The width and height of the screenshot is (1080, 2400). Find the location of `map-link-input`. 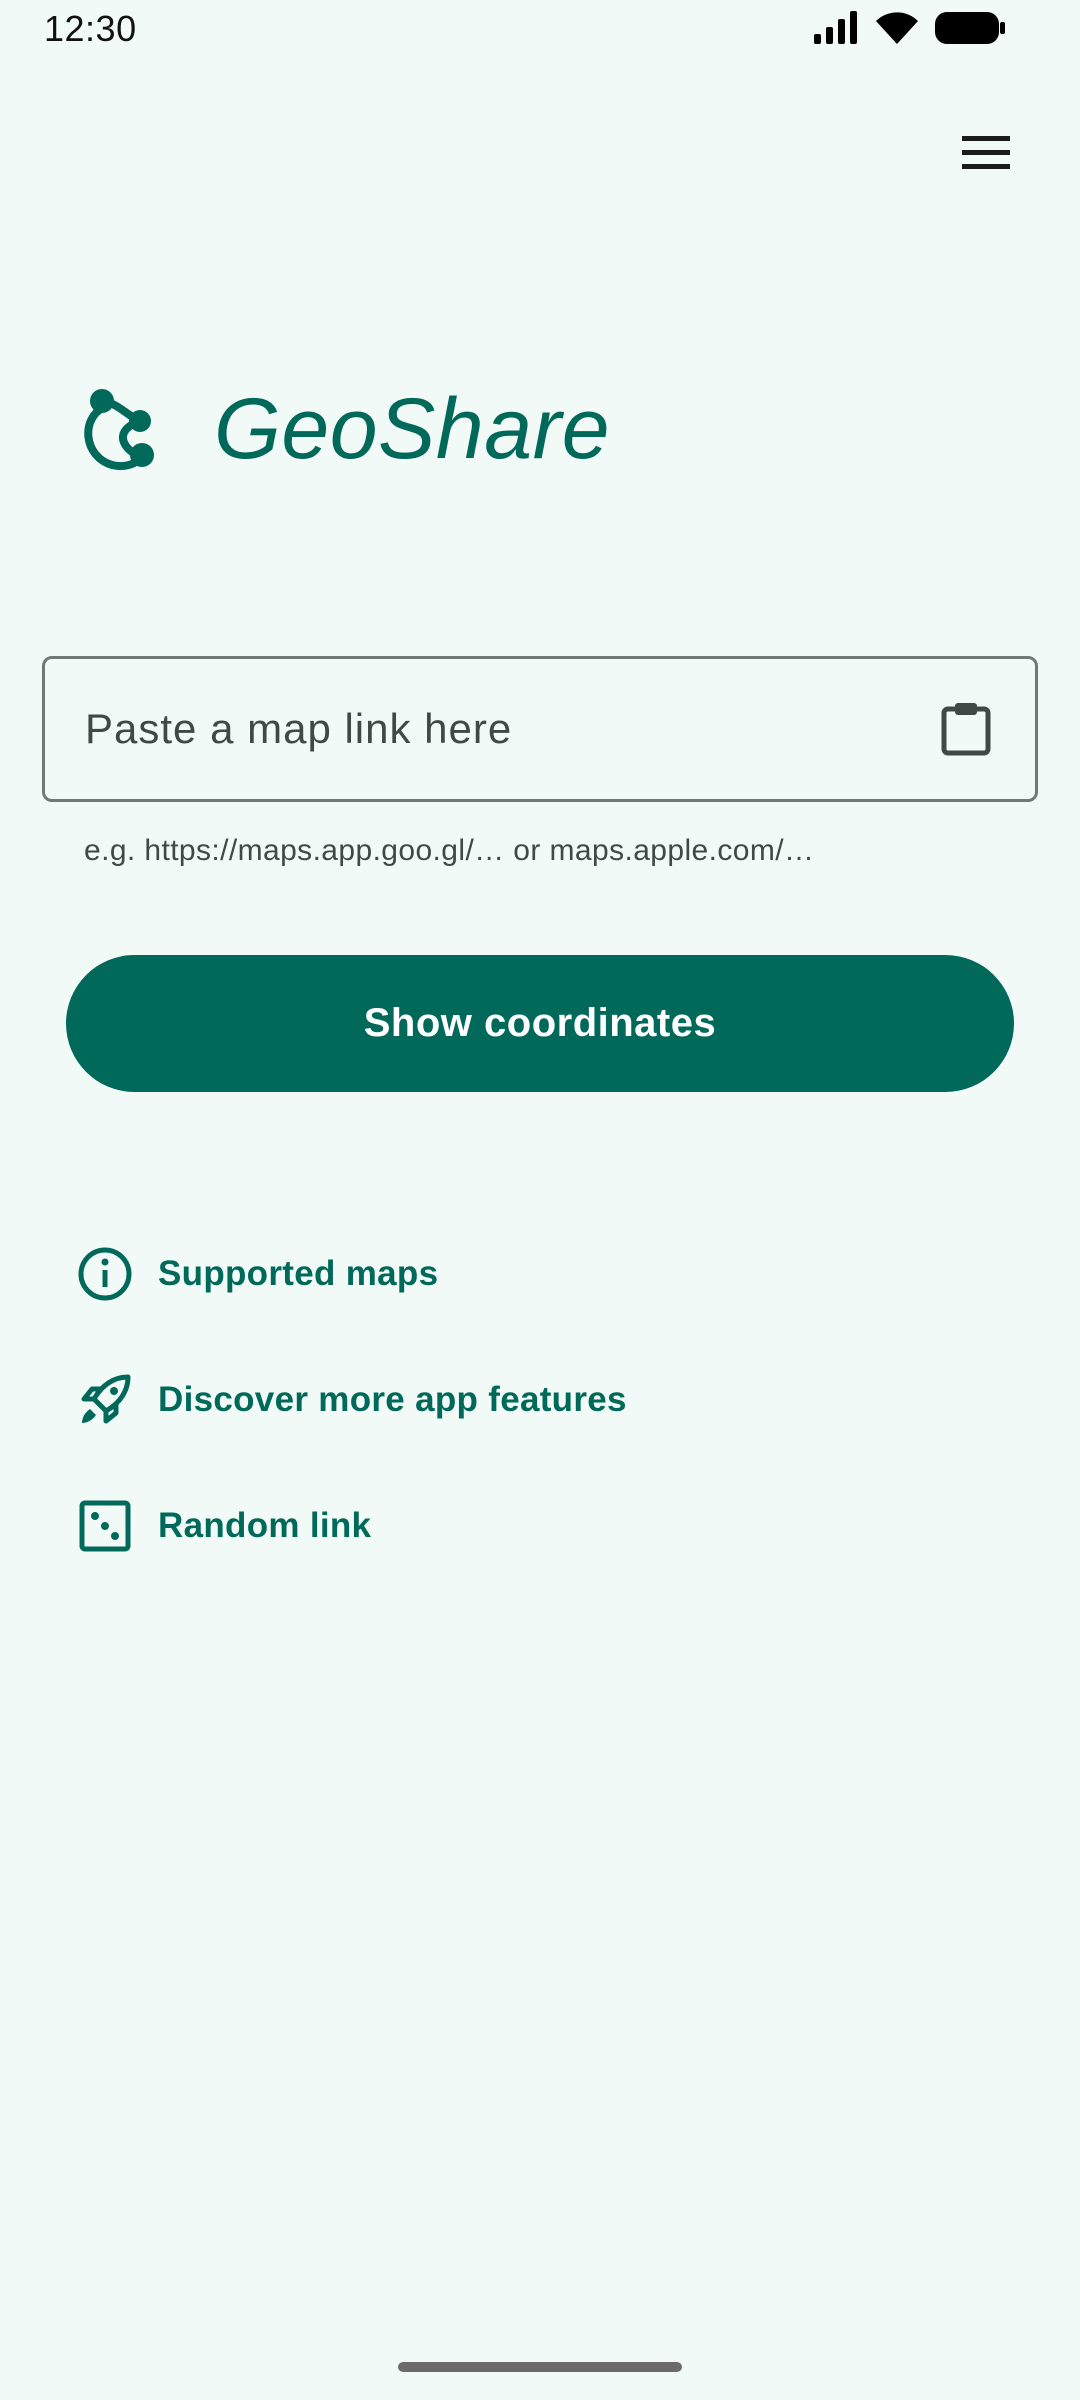

map-link-input is located at coordinates (478, 729).